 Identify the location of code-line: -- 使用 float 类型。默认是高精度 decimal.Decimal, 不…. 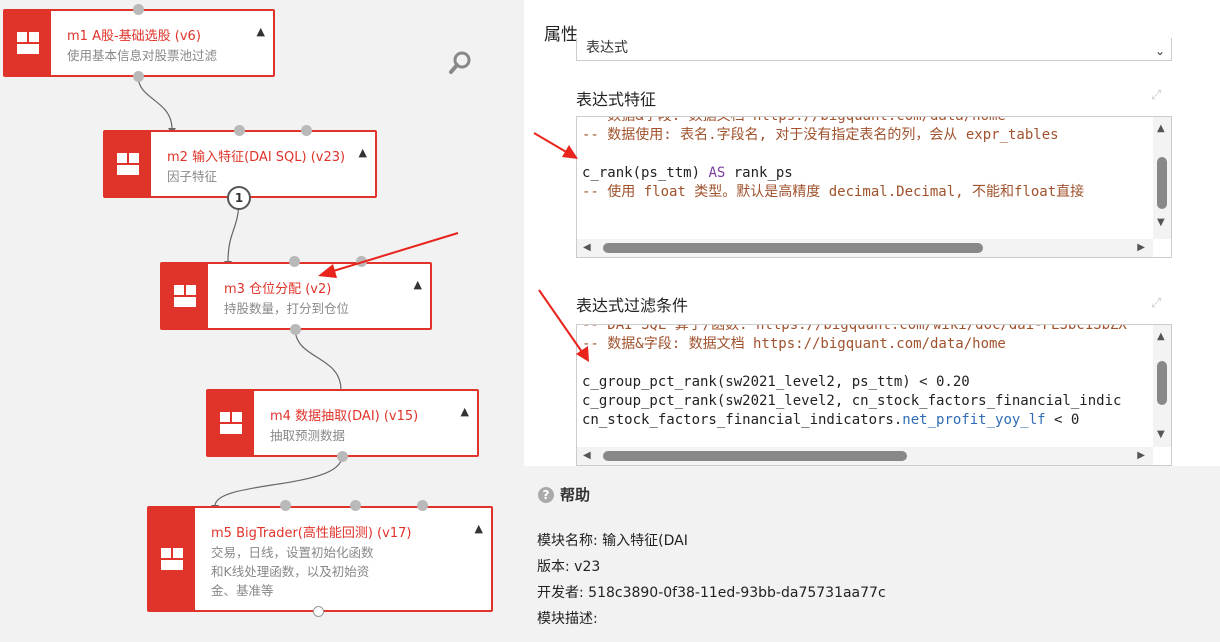
(865, 192).